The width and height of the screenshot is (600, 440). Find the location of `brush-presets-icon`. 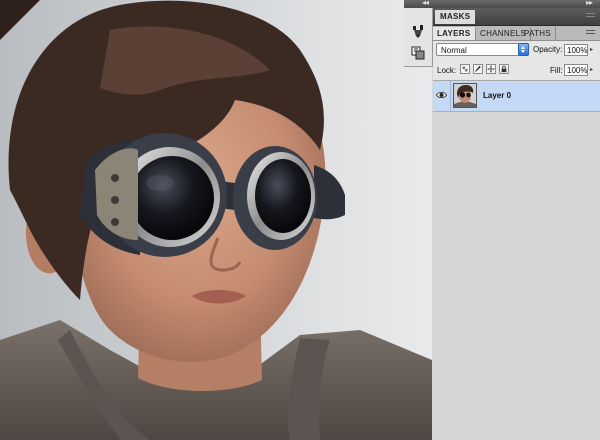

brush-presets-icon is located at coordinates (418, 31).